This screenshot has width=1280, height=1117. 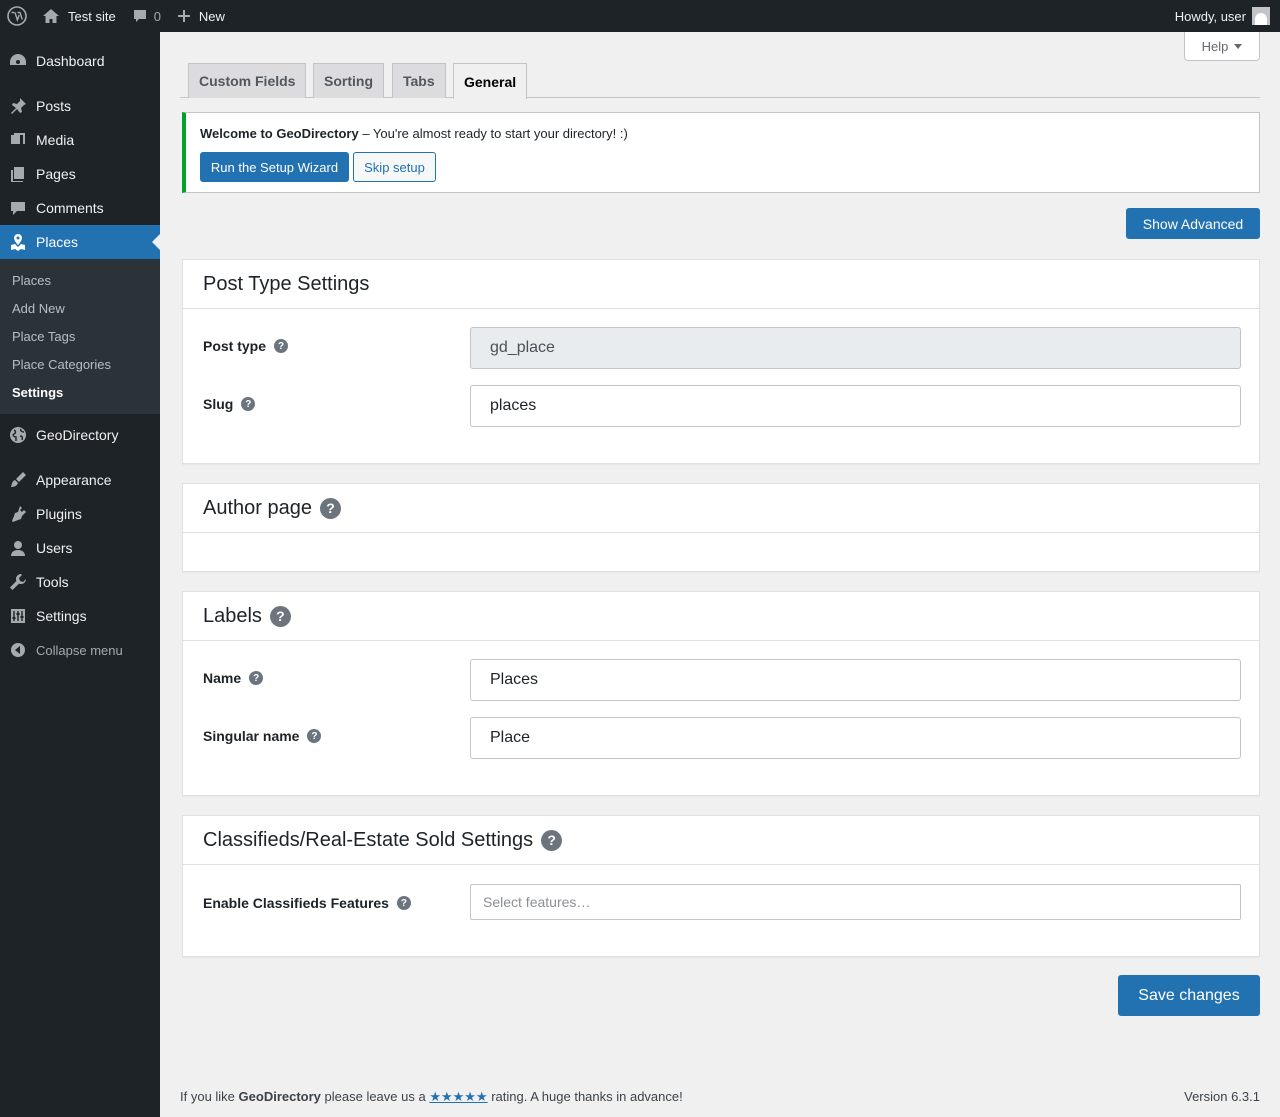 I want to click on section-title: Author page?, so click(x=721, y=508).